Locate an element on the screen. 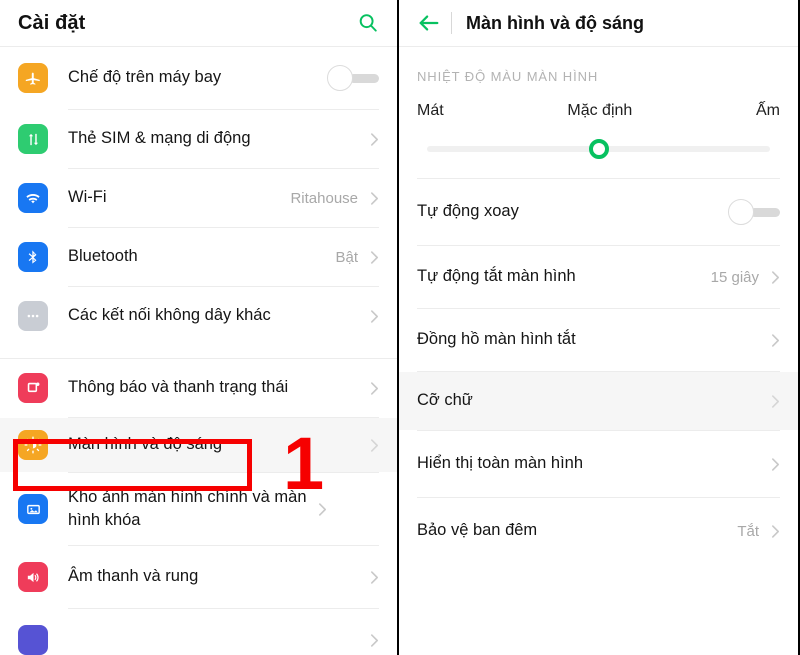 The height and width of the screenshot is (655, 800). sidebar-item-label: Wi-Fi is located at coordinates (87, 197).